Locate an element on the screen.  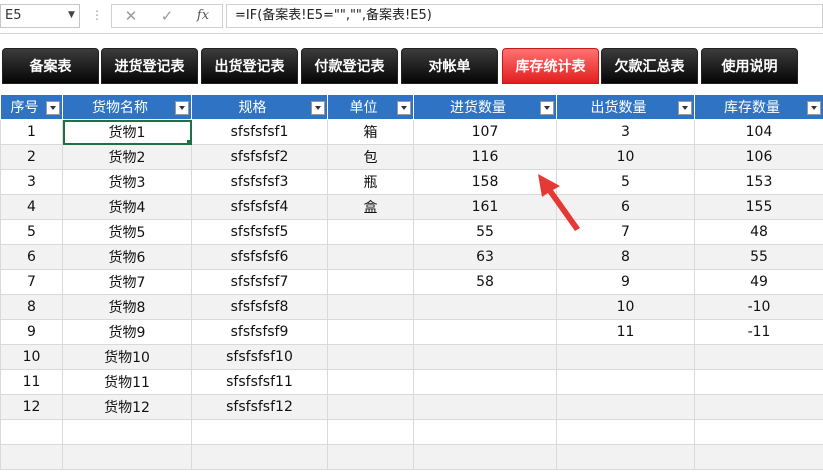
tab-beian: 备案表 is located at coordinates (50, 66).